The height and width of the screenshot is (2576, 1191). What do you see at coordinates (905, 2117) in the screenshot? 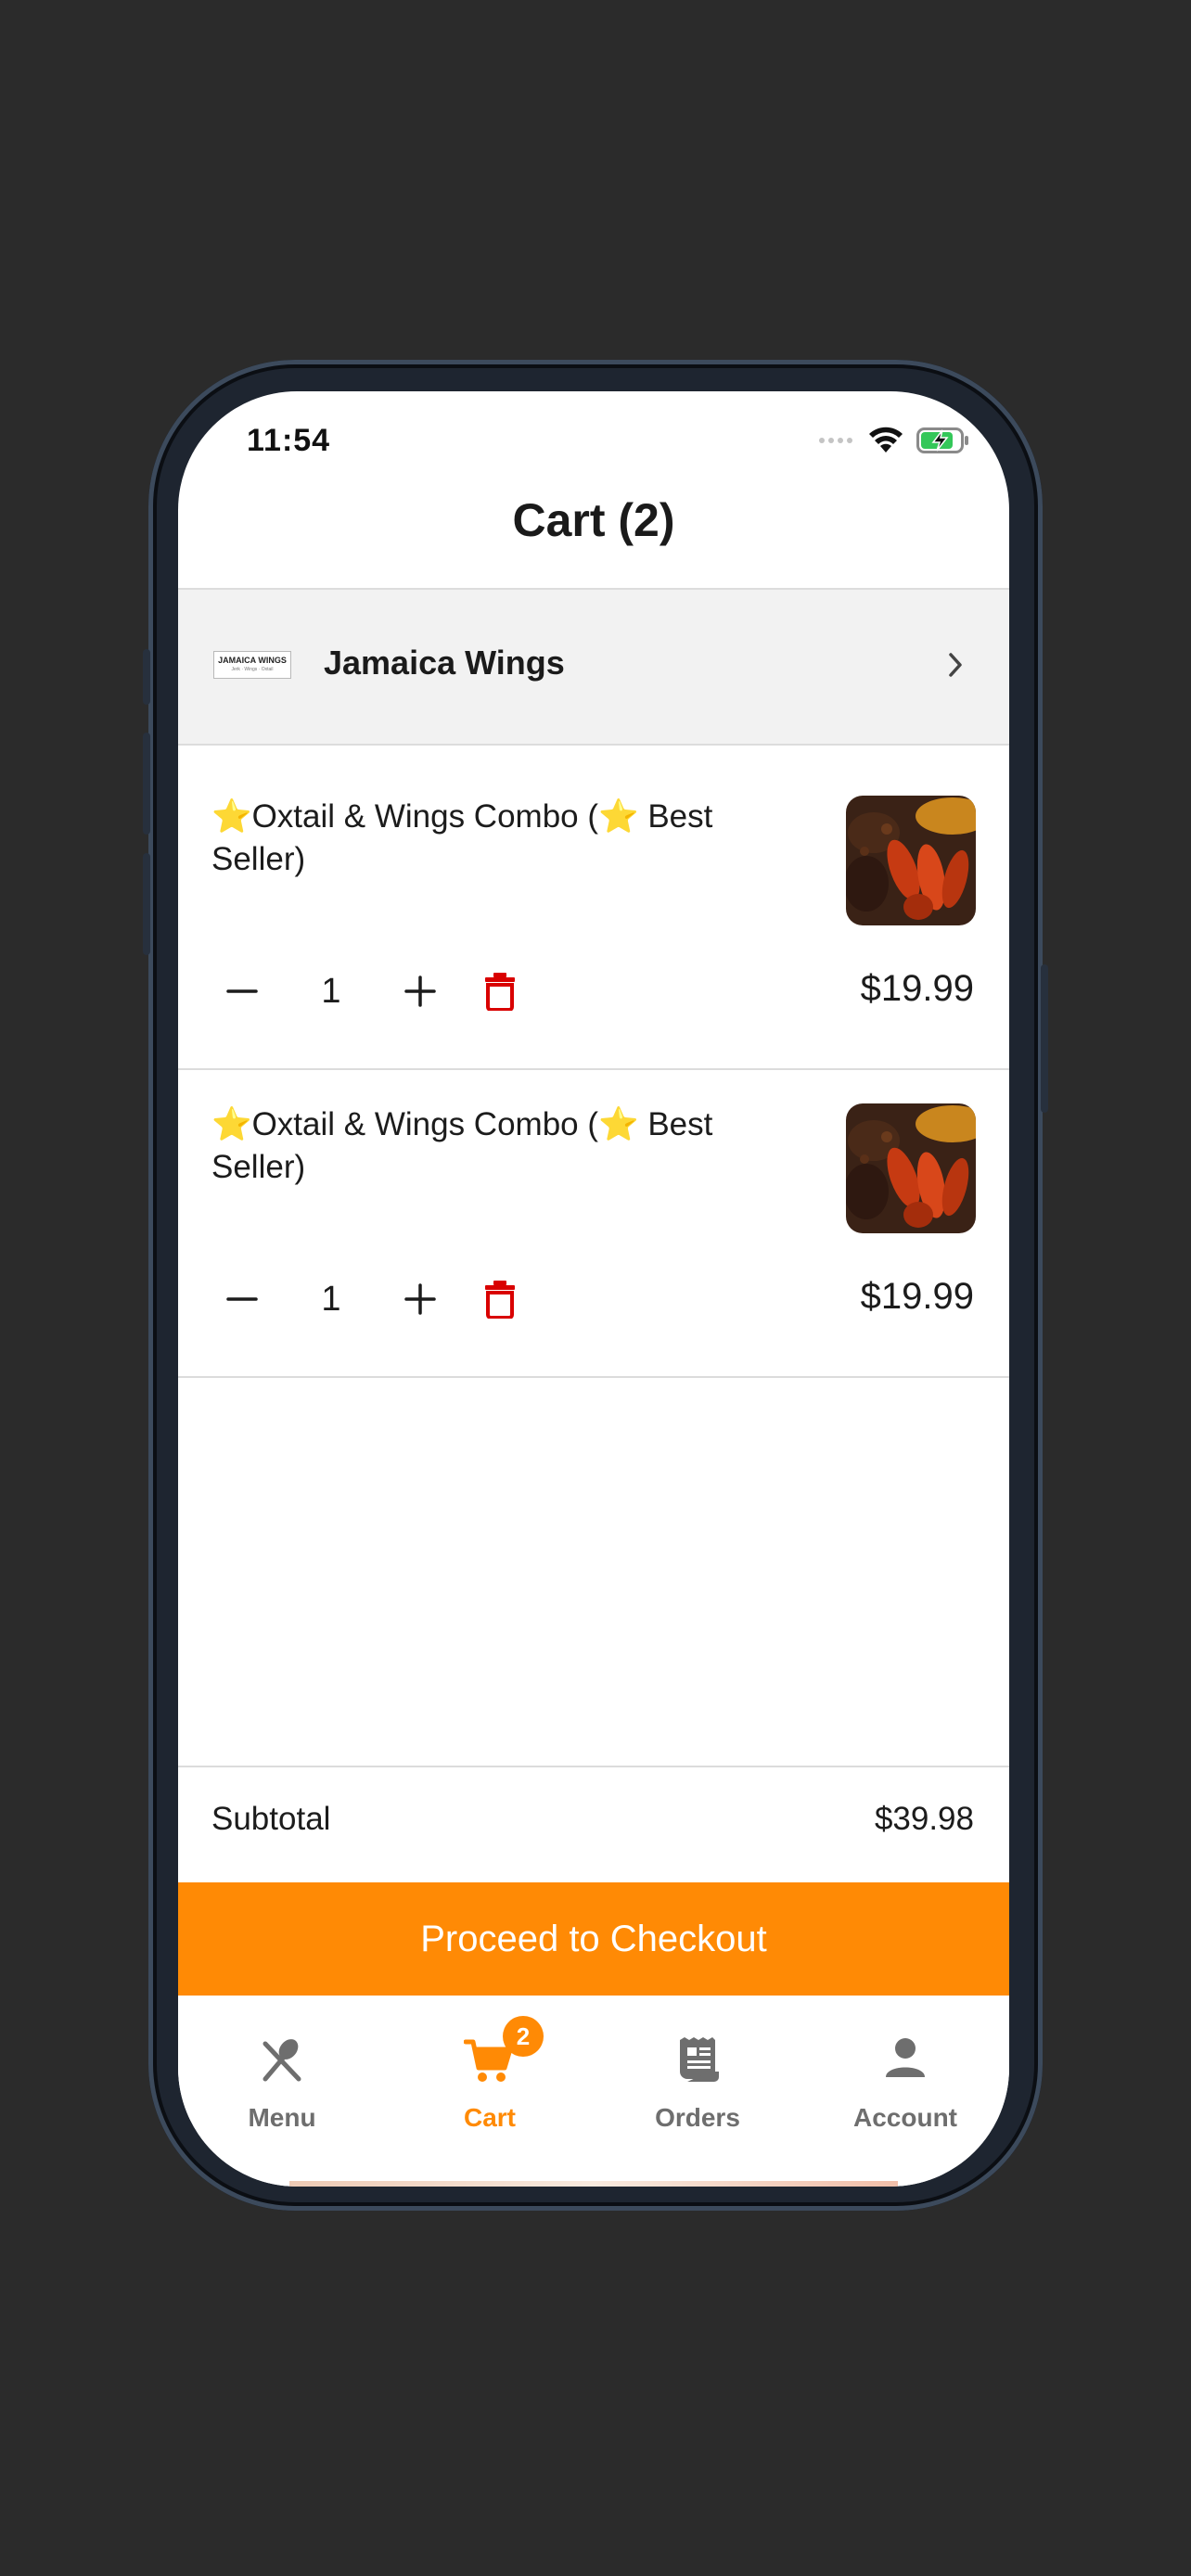
I see `tab-account-label: Account` at bounding box center [905, 2117].